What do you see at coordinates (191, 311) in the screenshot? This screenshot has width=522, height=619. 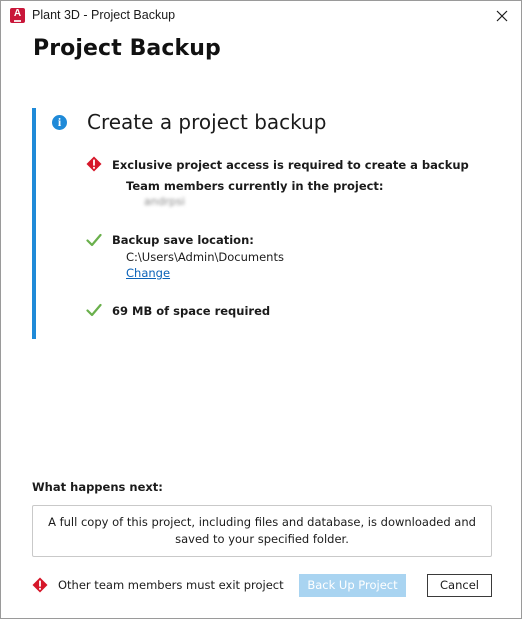 I see `space-required-text: 69 MB of space required` at bounding box center [191, 311].